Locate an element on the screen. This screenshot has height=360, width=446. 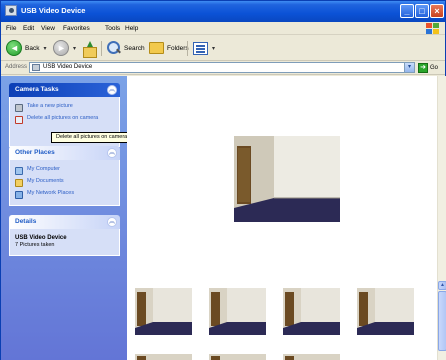
place-my-computer: My Computer is located at coordinates (64, 170).